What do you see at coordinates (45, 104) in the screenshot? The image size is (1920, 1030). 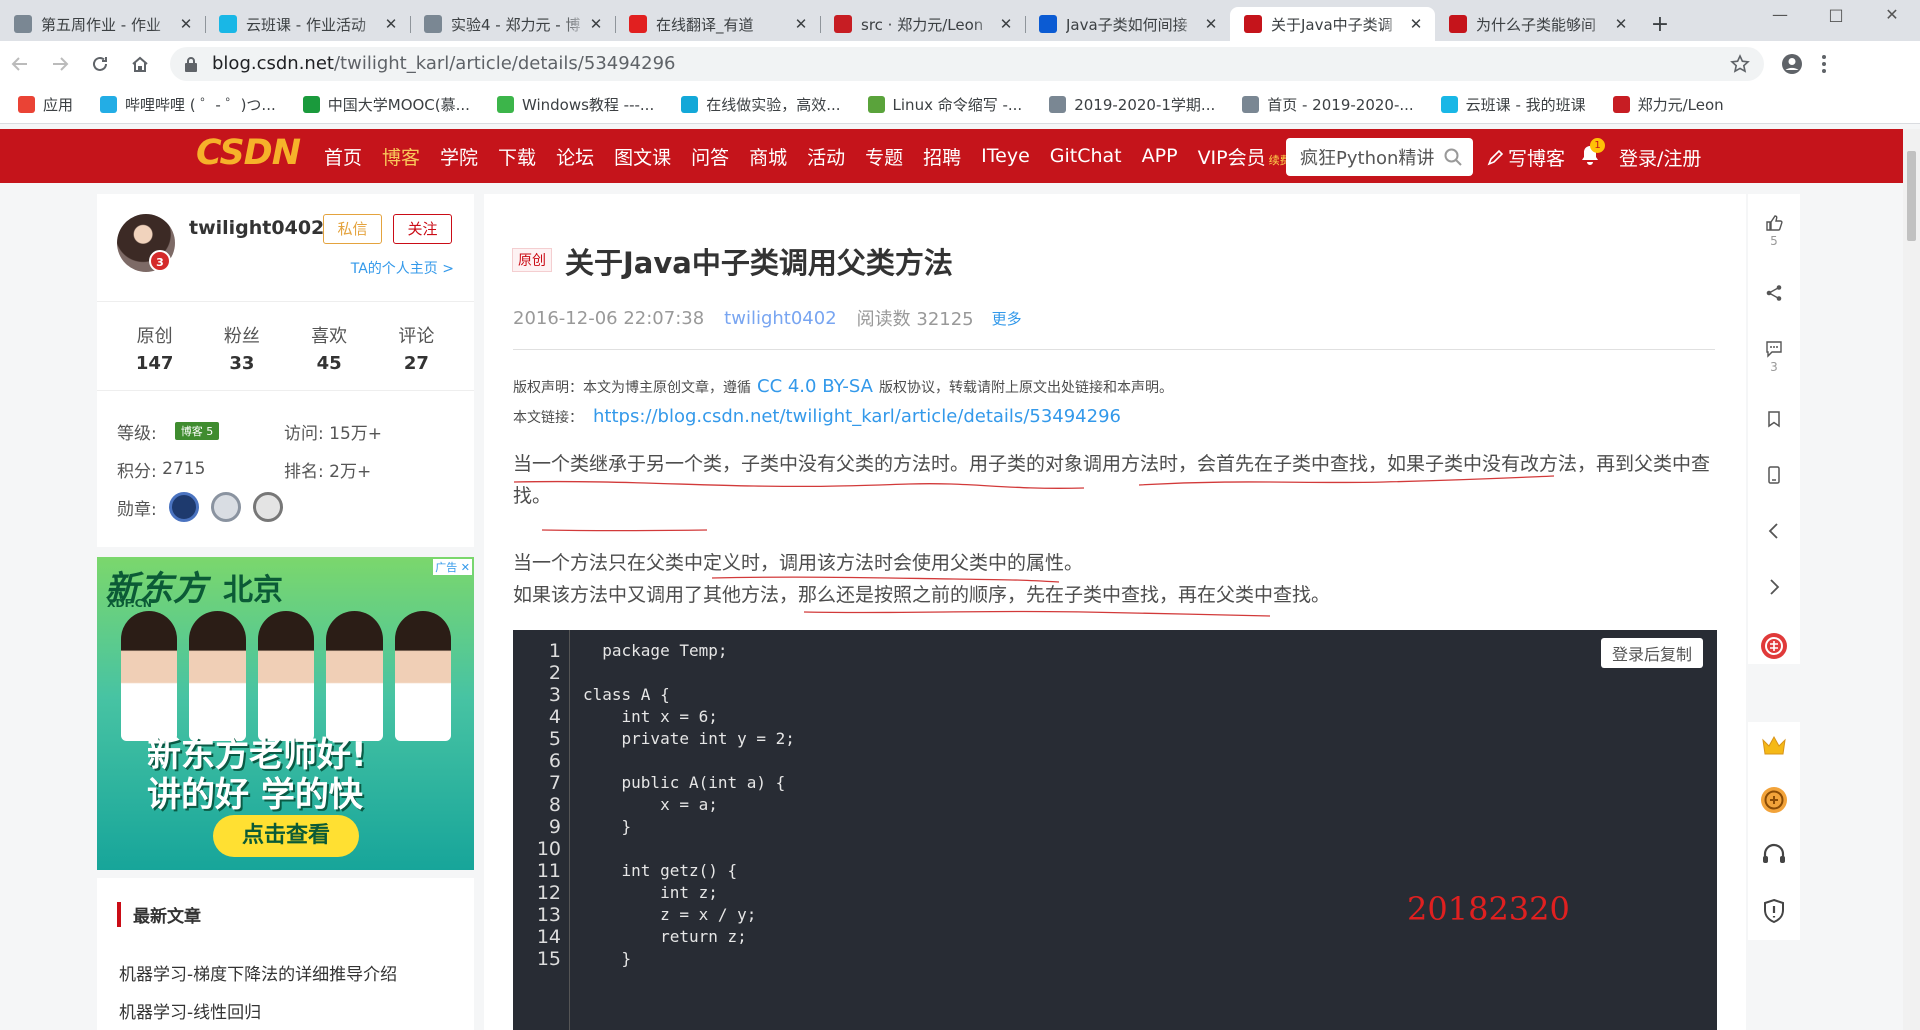 I see `bookmark-item: 应用` at bounding box center [45, 104].